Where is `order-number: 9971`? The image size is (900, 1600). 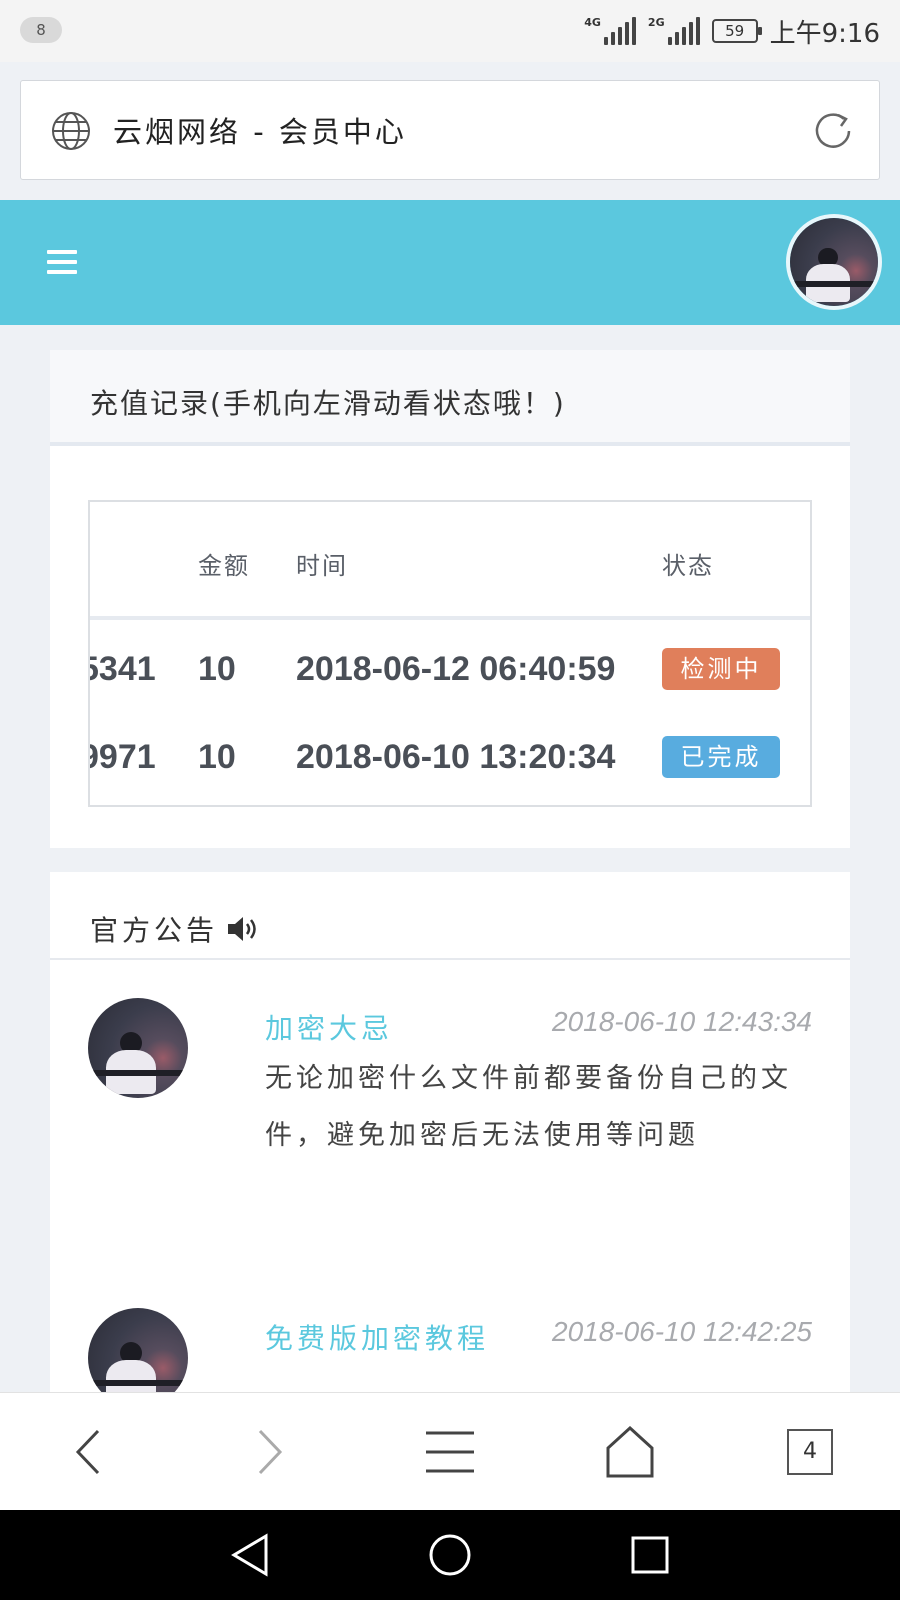 order-number: 9971 is located at coordinates (123, 757).